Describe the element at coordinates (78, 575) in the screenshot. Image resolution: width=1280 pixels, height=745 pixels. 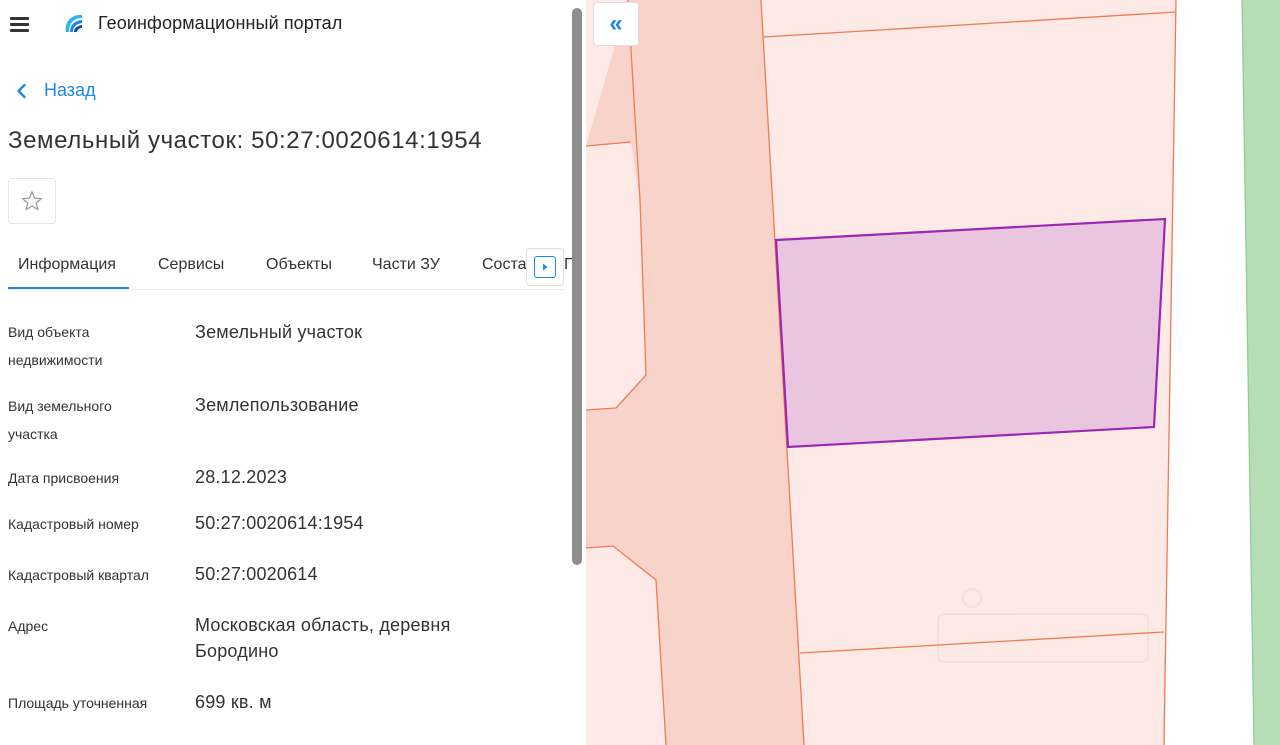
I see `field-label-cadastral-block: Кадастровый квартал` at that location.